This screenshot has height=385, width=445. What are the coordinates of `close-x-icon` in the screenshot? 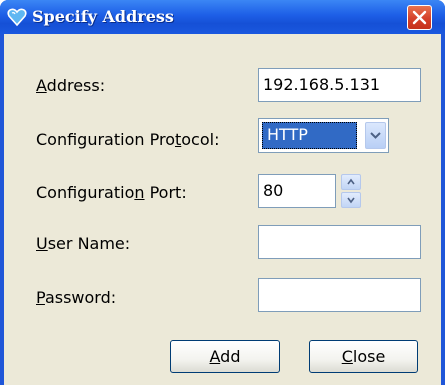 It's located at (419, 17).